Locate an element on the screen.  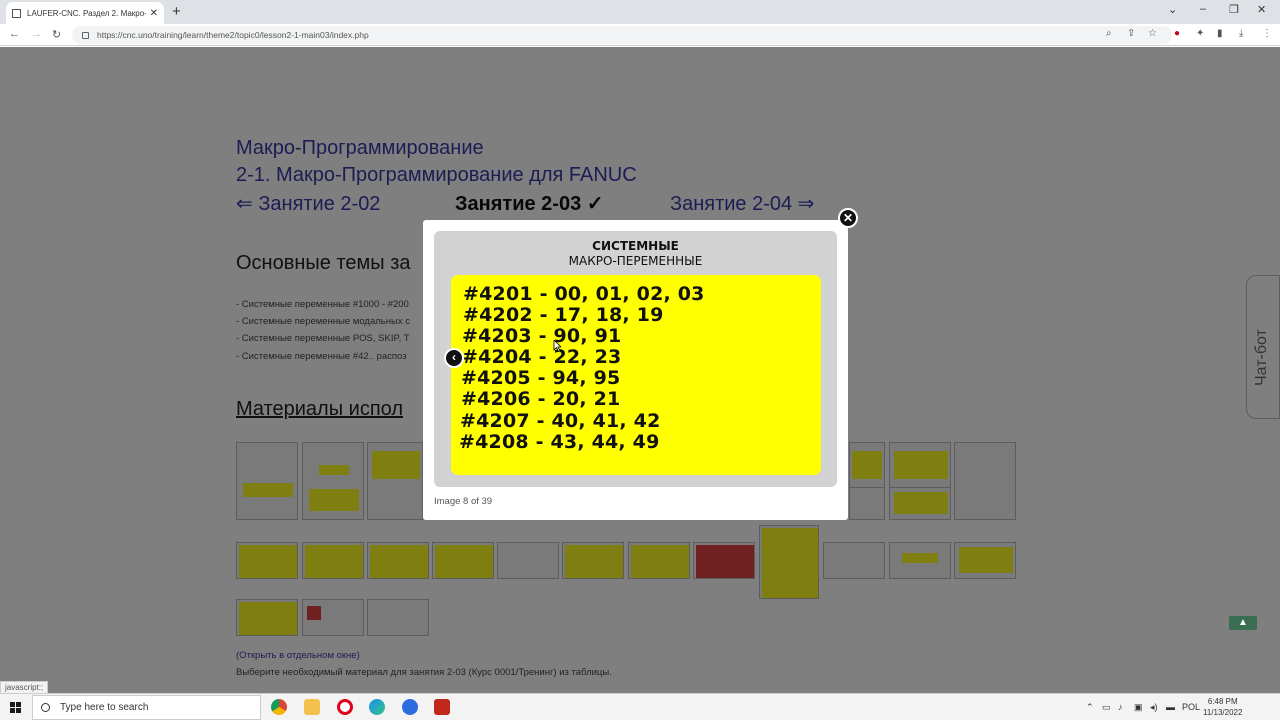
record-icon: ● is located at coordinates (1177, 33).